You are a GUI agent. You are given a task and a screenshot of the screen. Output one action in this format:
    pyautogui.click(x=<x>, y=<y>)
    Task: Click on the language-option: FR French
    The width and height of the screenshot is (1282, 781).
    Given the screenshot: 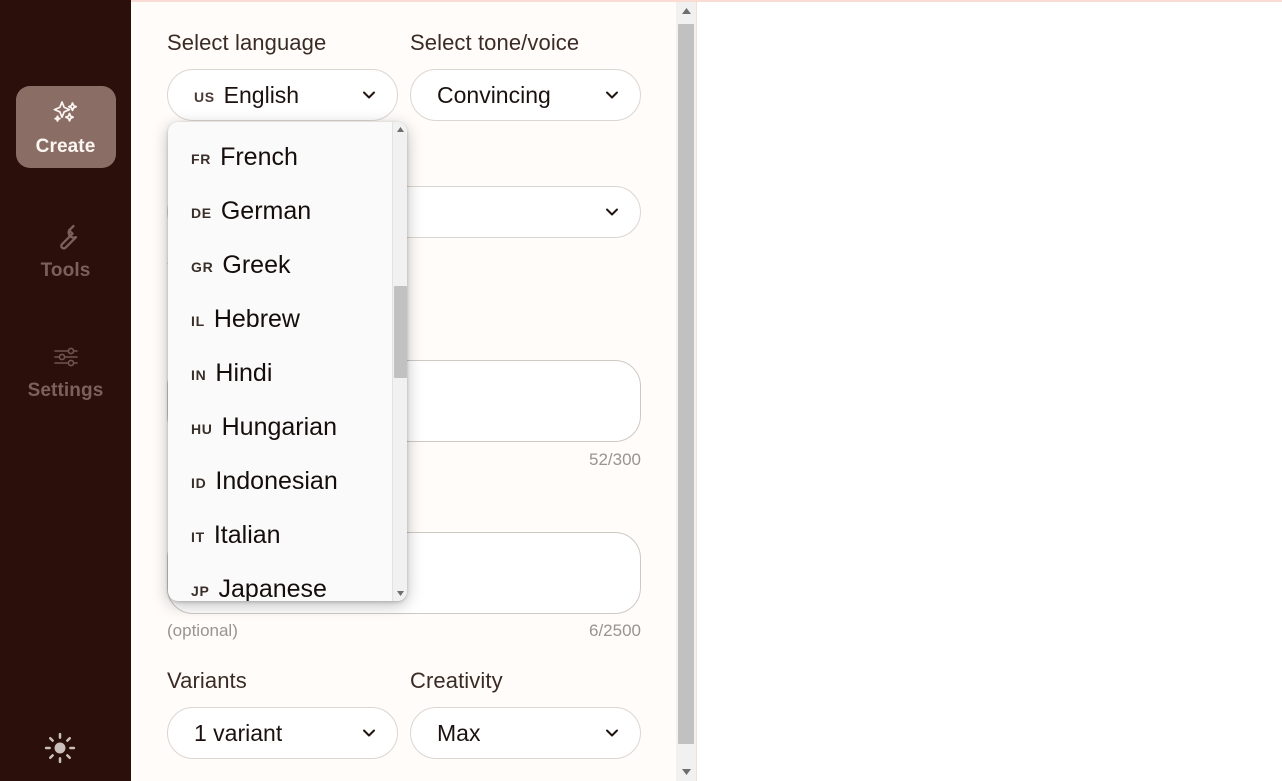 What is the action you would take?
    pyautogui.click(x=280, y=157)
    